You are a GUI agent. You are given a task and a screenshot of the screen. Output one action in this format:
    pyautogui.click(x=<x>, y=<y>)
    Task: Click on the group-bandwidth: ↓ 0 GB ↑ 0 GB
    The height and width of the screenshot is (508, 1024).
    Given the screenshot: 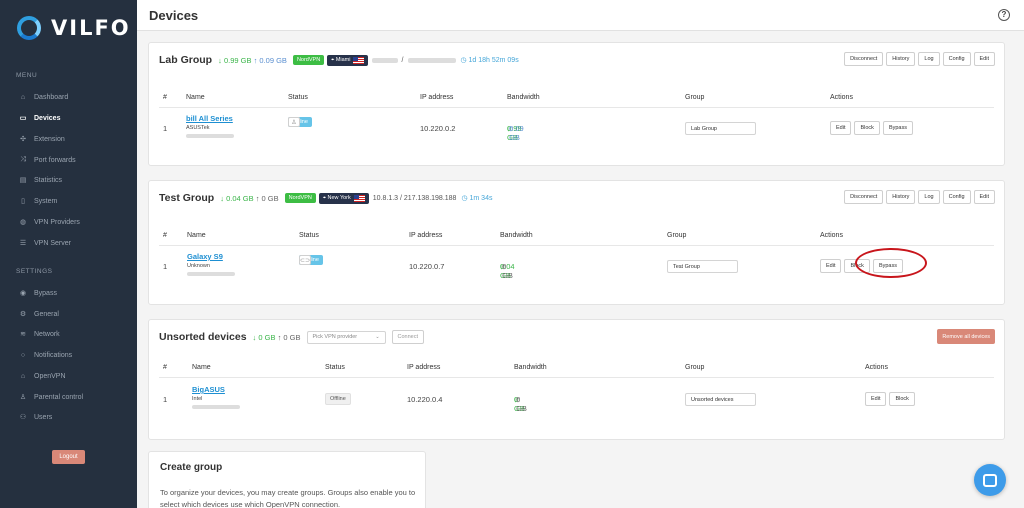 What is the action you would take?
    pyautogui.click(x=277, y=337)
    